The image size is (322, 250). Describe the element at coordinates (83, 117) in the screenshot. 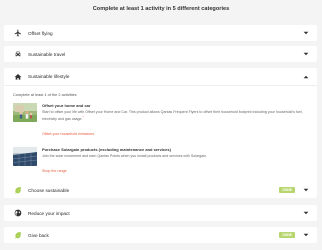

I see `footnote-marker: *` at that location.